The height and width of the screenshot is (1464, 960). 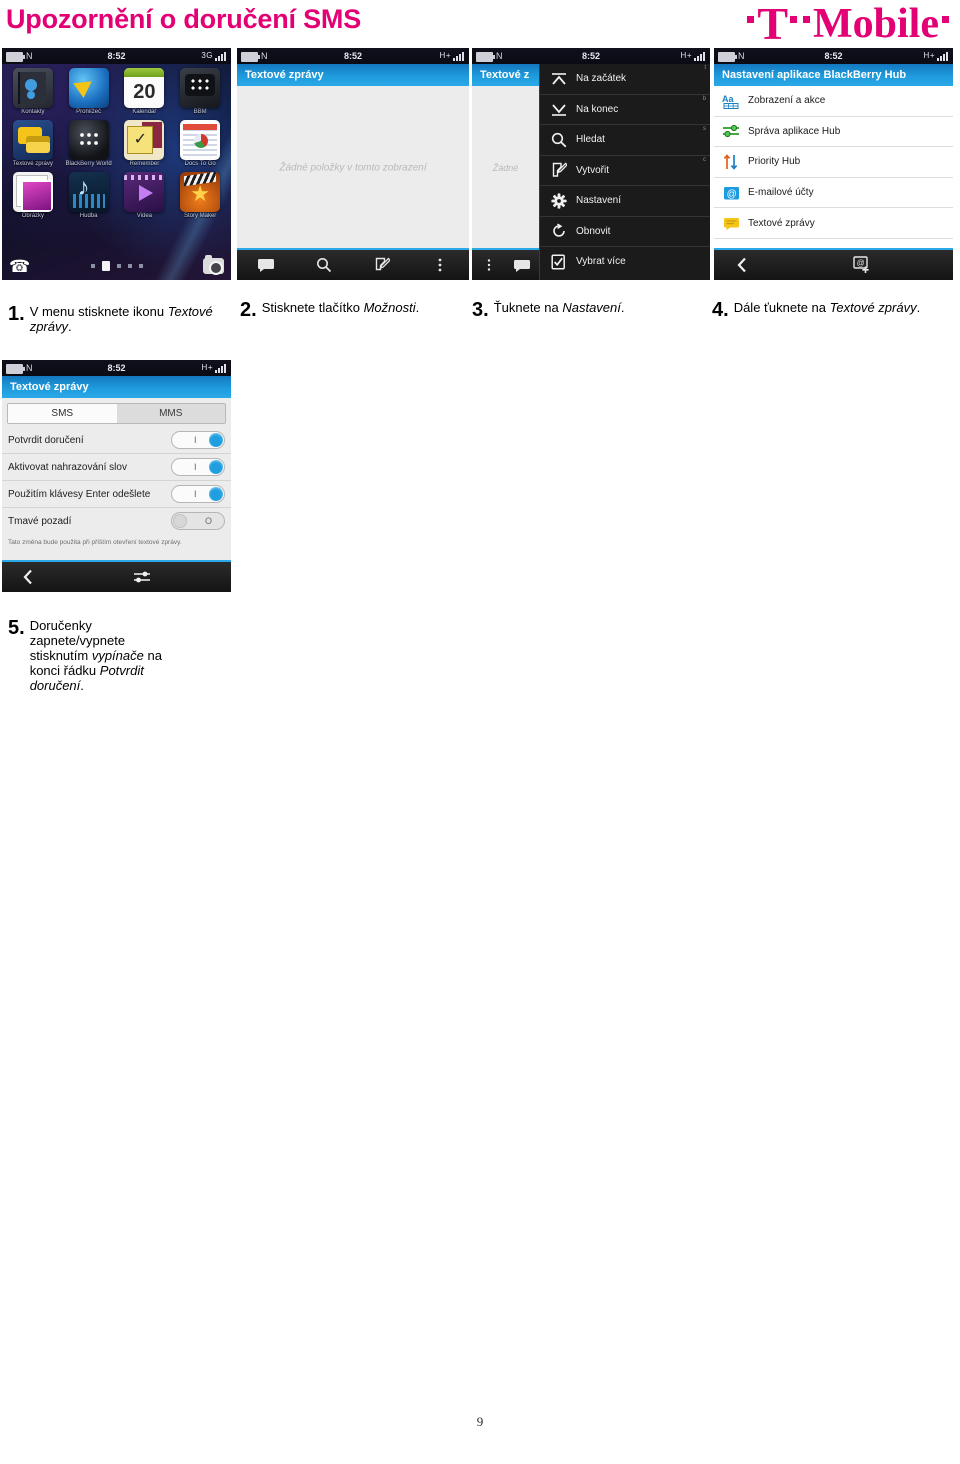 I want to click on step-number: 4., so click(x=720, y=310).